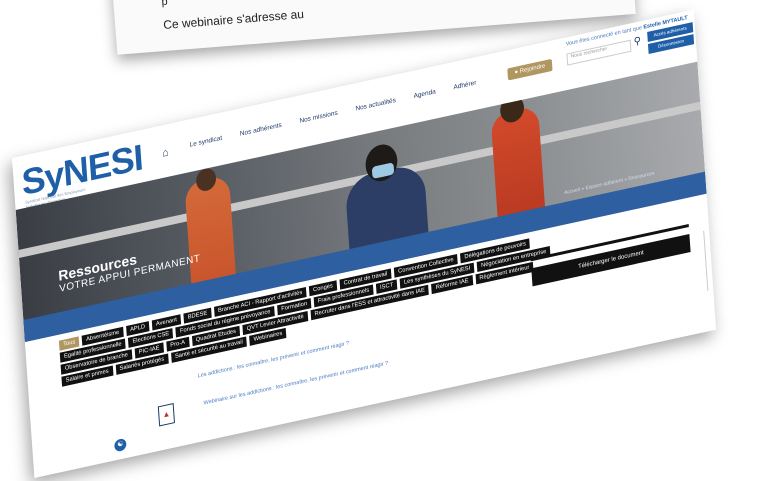 The image size is (763, 481). Describe the element at coordinates (706, 260) in the screenshot. I see `vertical-divider` at that location.